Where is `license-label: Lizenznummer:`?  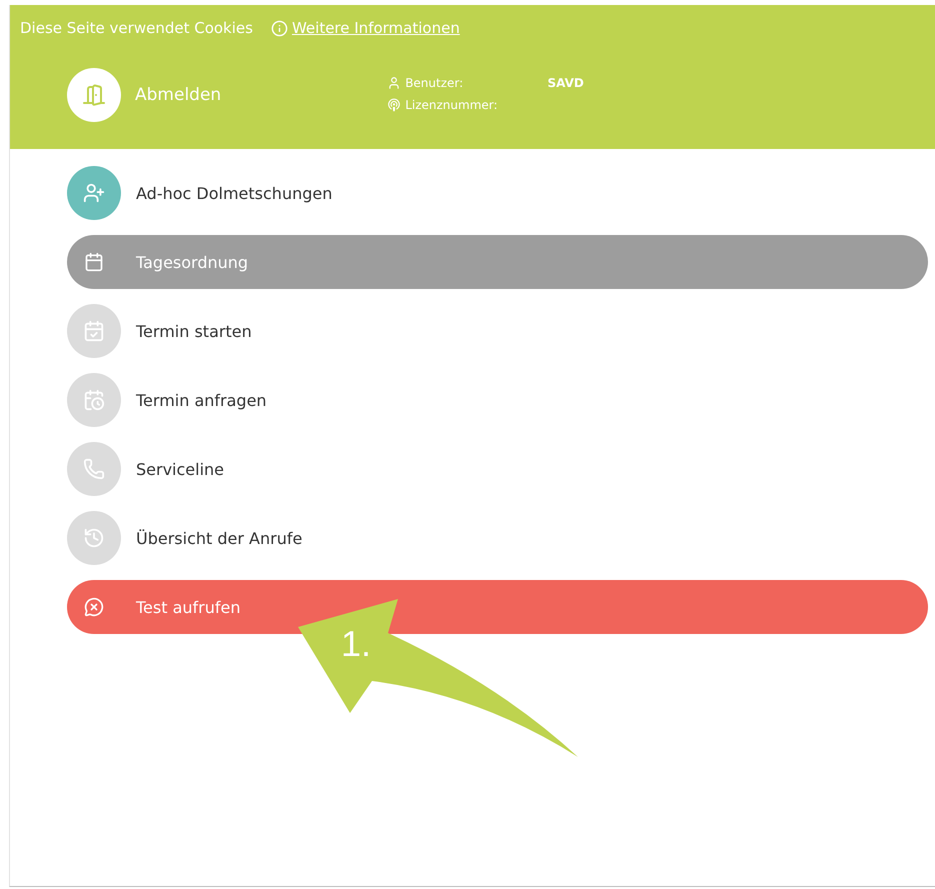
license-label: Lizenznummer: is located at coordinates (442, 105).